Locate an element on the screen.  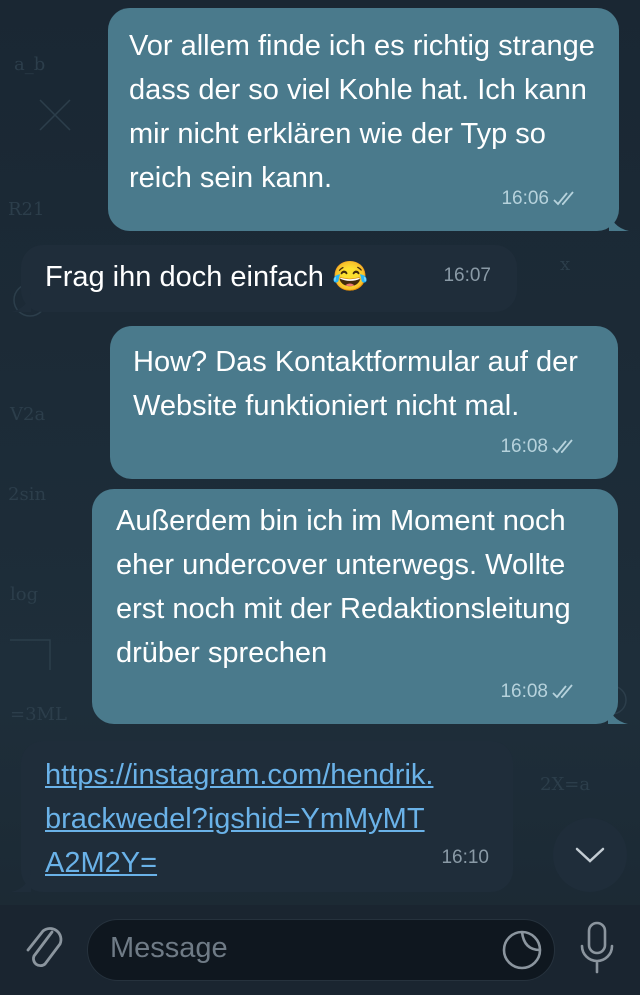
message-bubble-incoming: Frag ihn doch einfach 😂 16:07 is located at coordinates (264, 278).